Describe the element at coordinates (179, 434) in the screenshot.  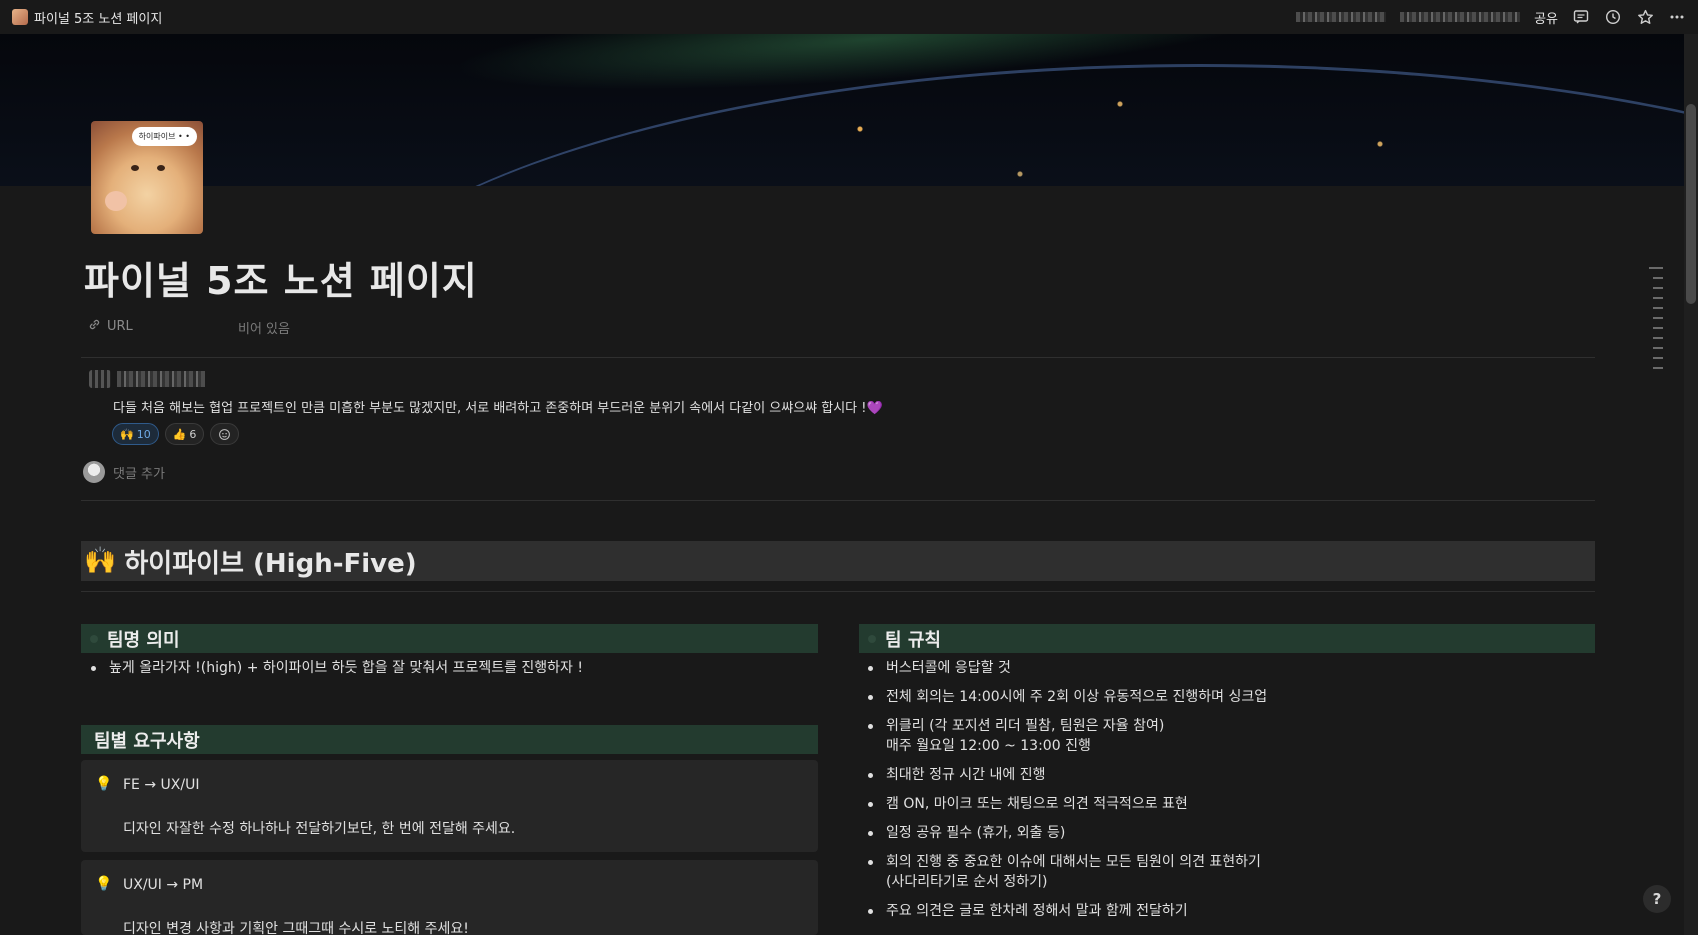
I see `reaction-emoji: 👍` at that location.